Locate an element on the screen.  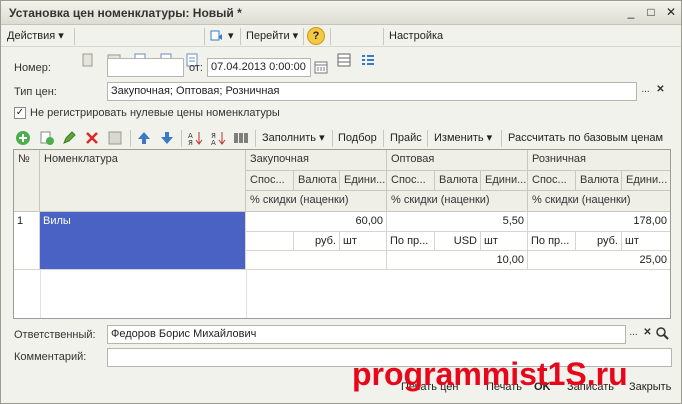
copy-icon is located at coordinates (88, 60).